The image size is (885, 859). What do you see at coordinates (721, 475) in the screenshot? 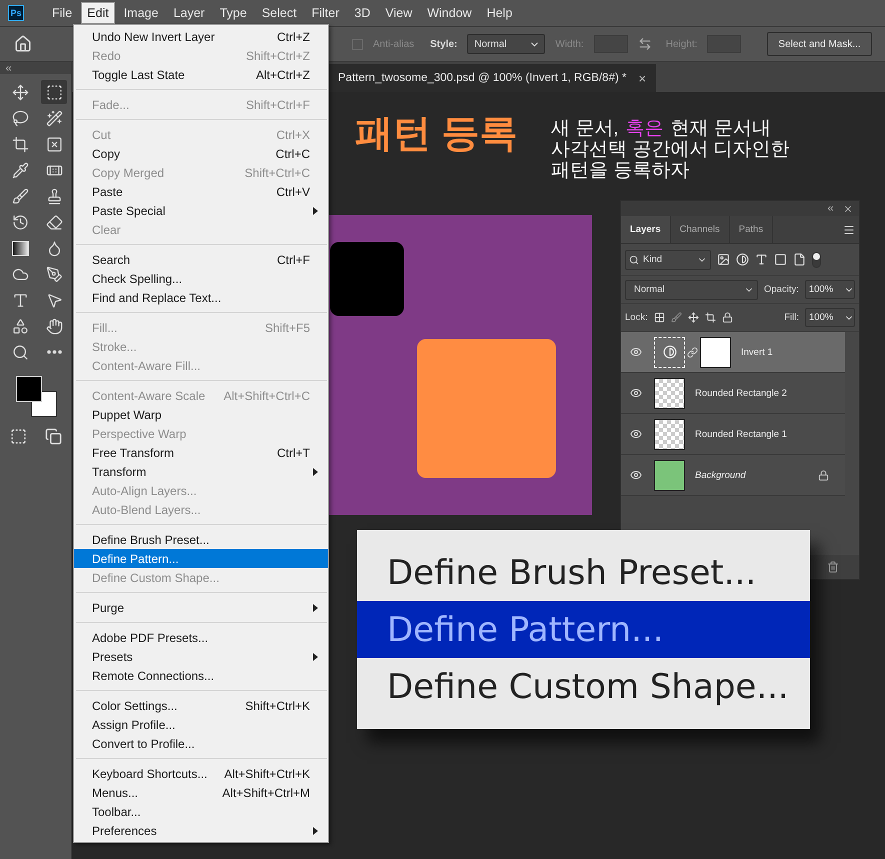
I see `layer-name: Background` at bounding box center [721, 475].